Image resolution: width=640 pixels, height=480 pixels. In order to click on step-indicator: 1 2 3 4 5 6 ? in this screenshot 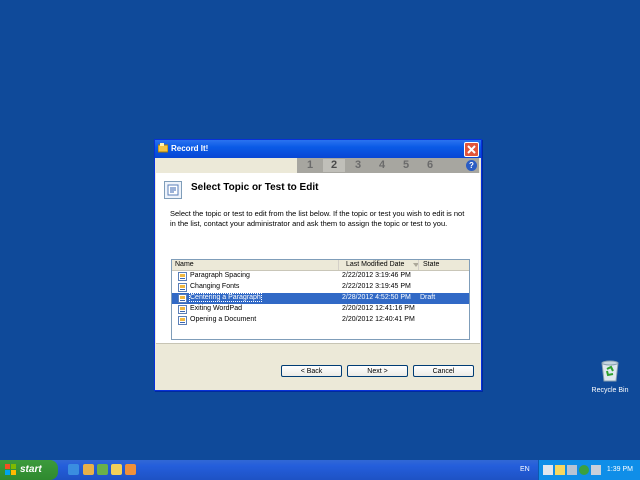, I will do `click(388, 165)`.